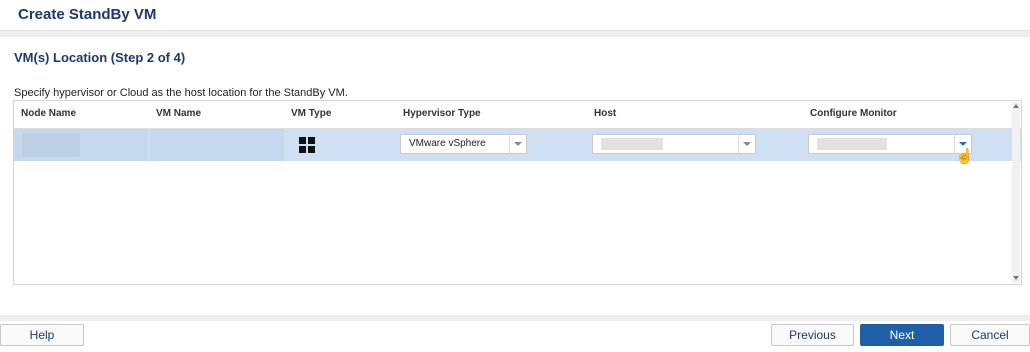 The image size is (1030, 352). Describe the element at coordinates (178, 113) in the screenshot. I see `header-vm-name: VM Name` at that location.